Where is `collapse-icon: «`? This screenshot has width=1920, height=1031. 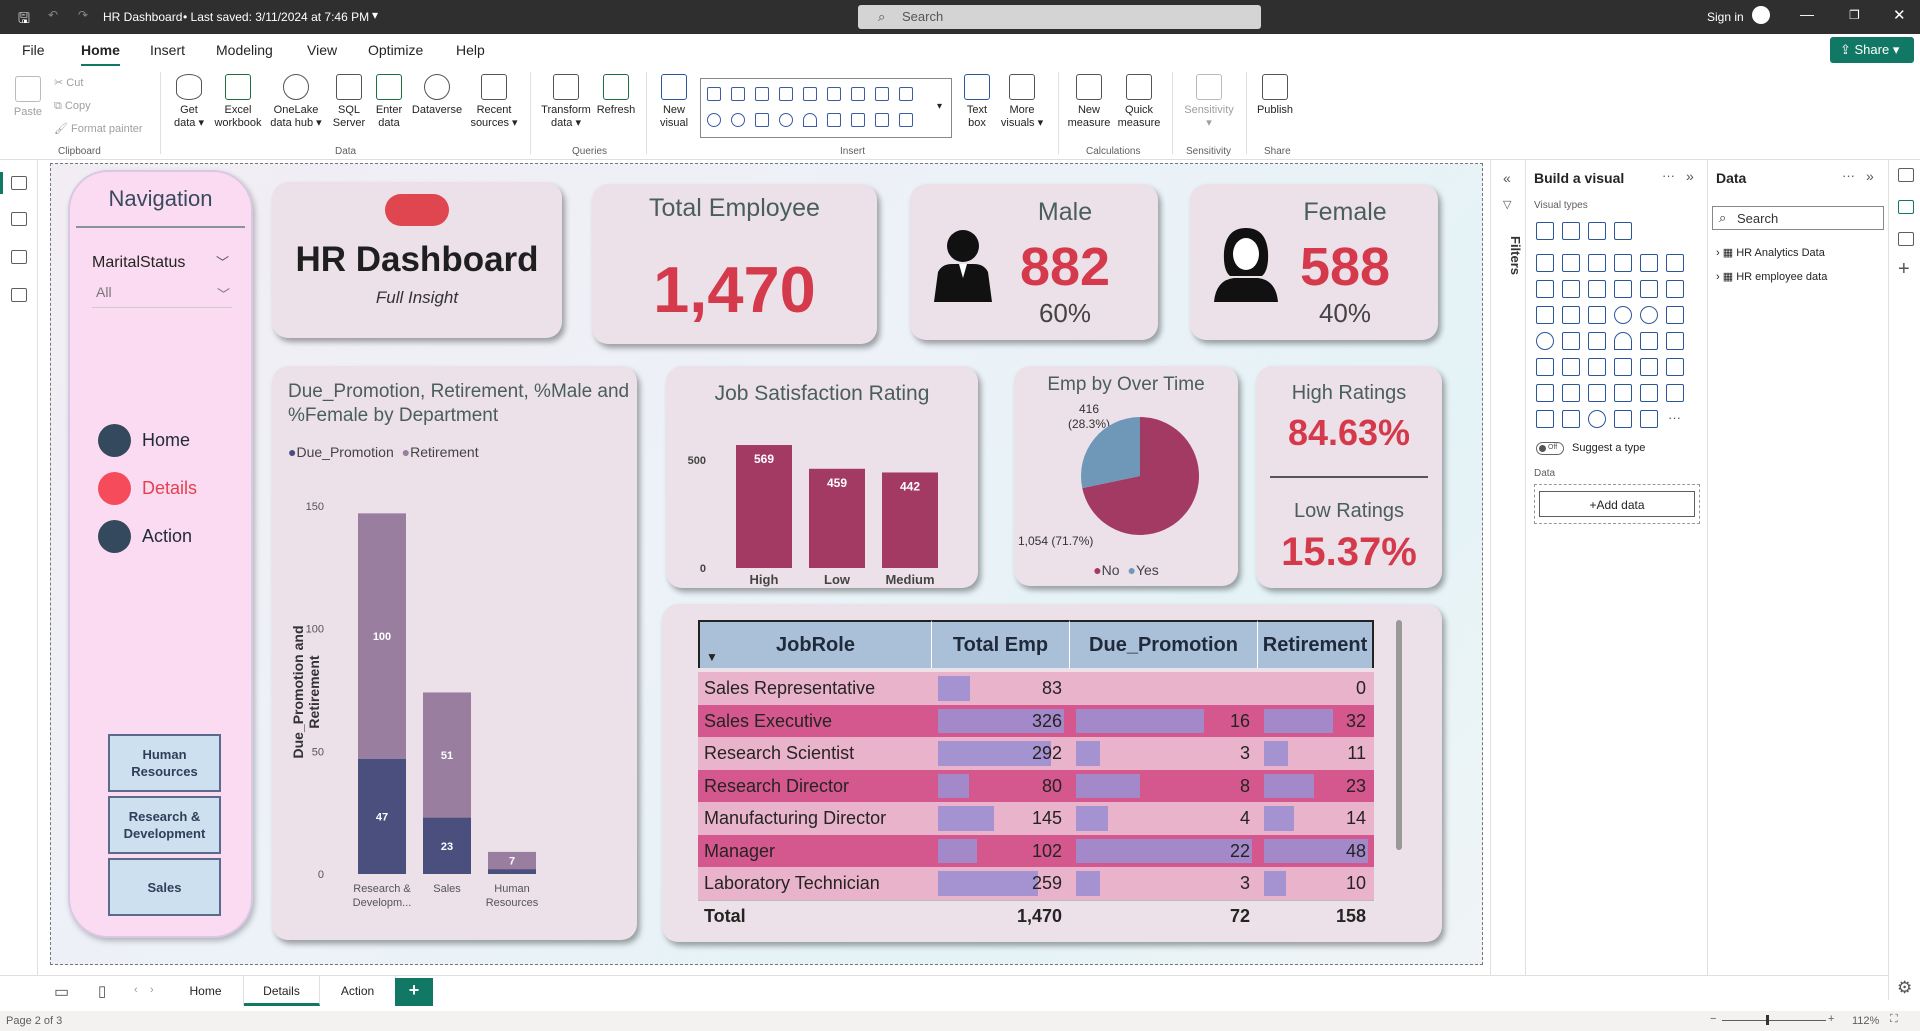 collapse-icon: « is located at coordinates (1507, 178).